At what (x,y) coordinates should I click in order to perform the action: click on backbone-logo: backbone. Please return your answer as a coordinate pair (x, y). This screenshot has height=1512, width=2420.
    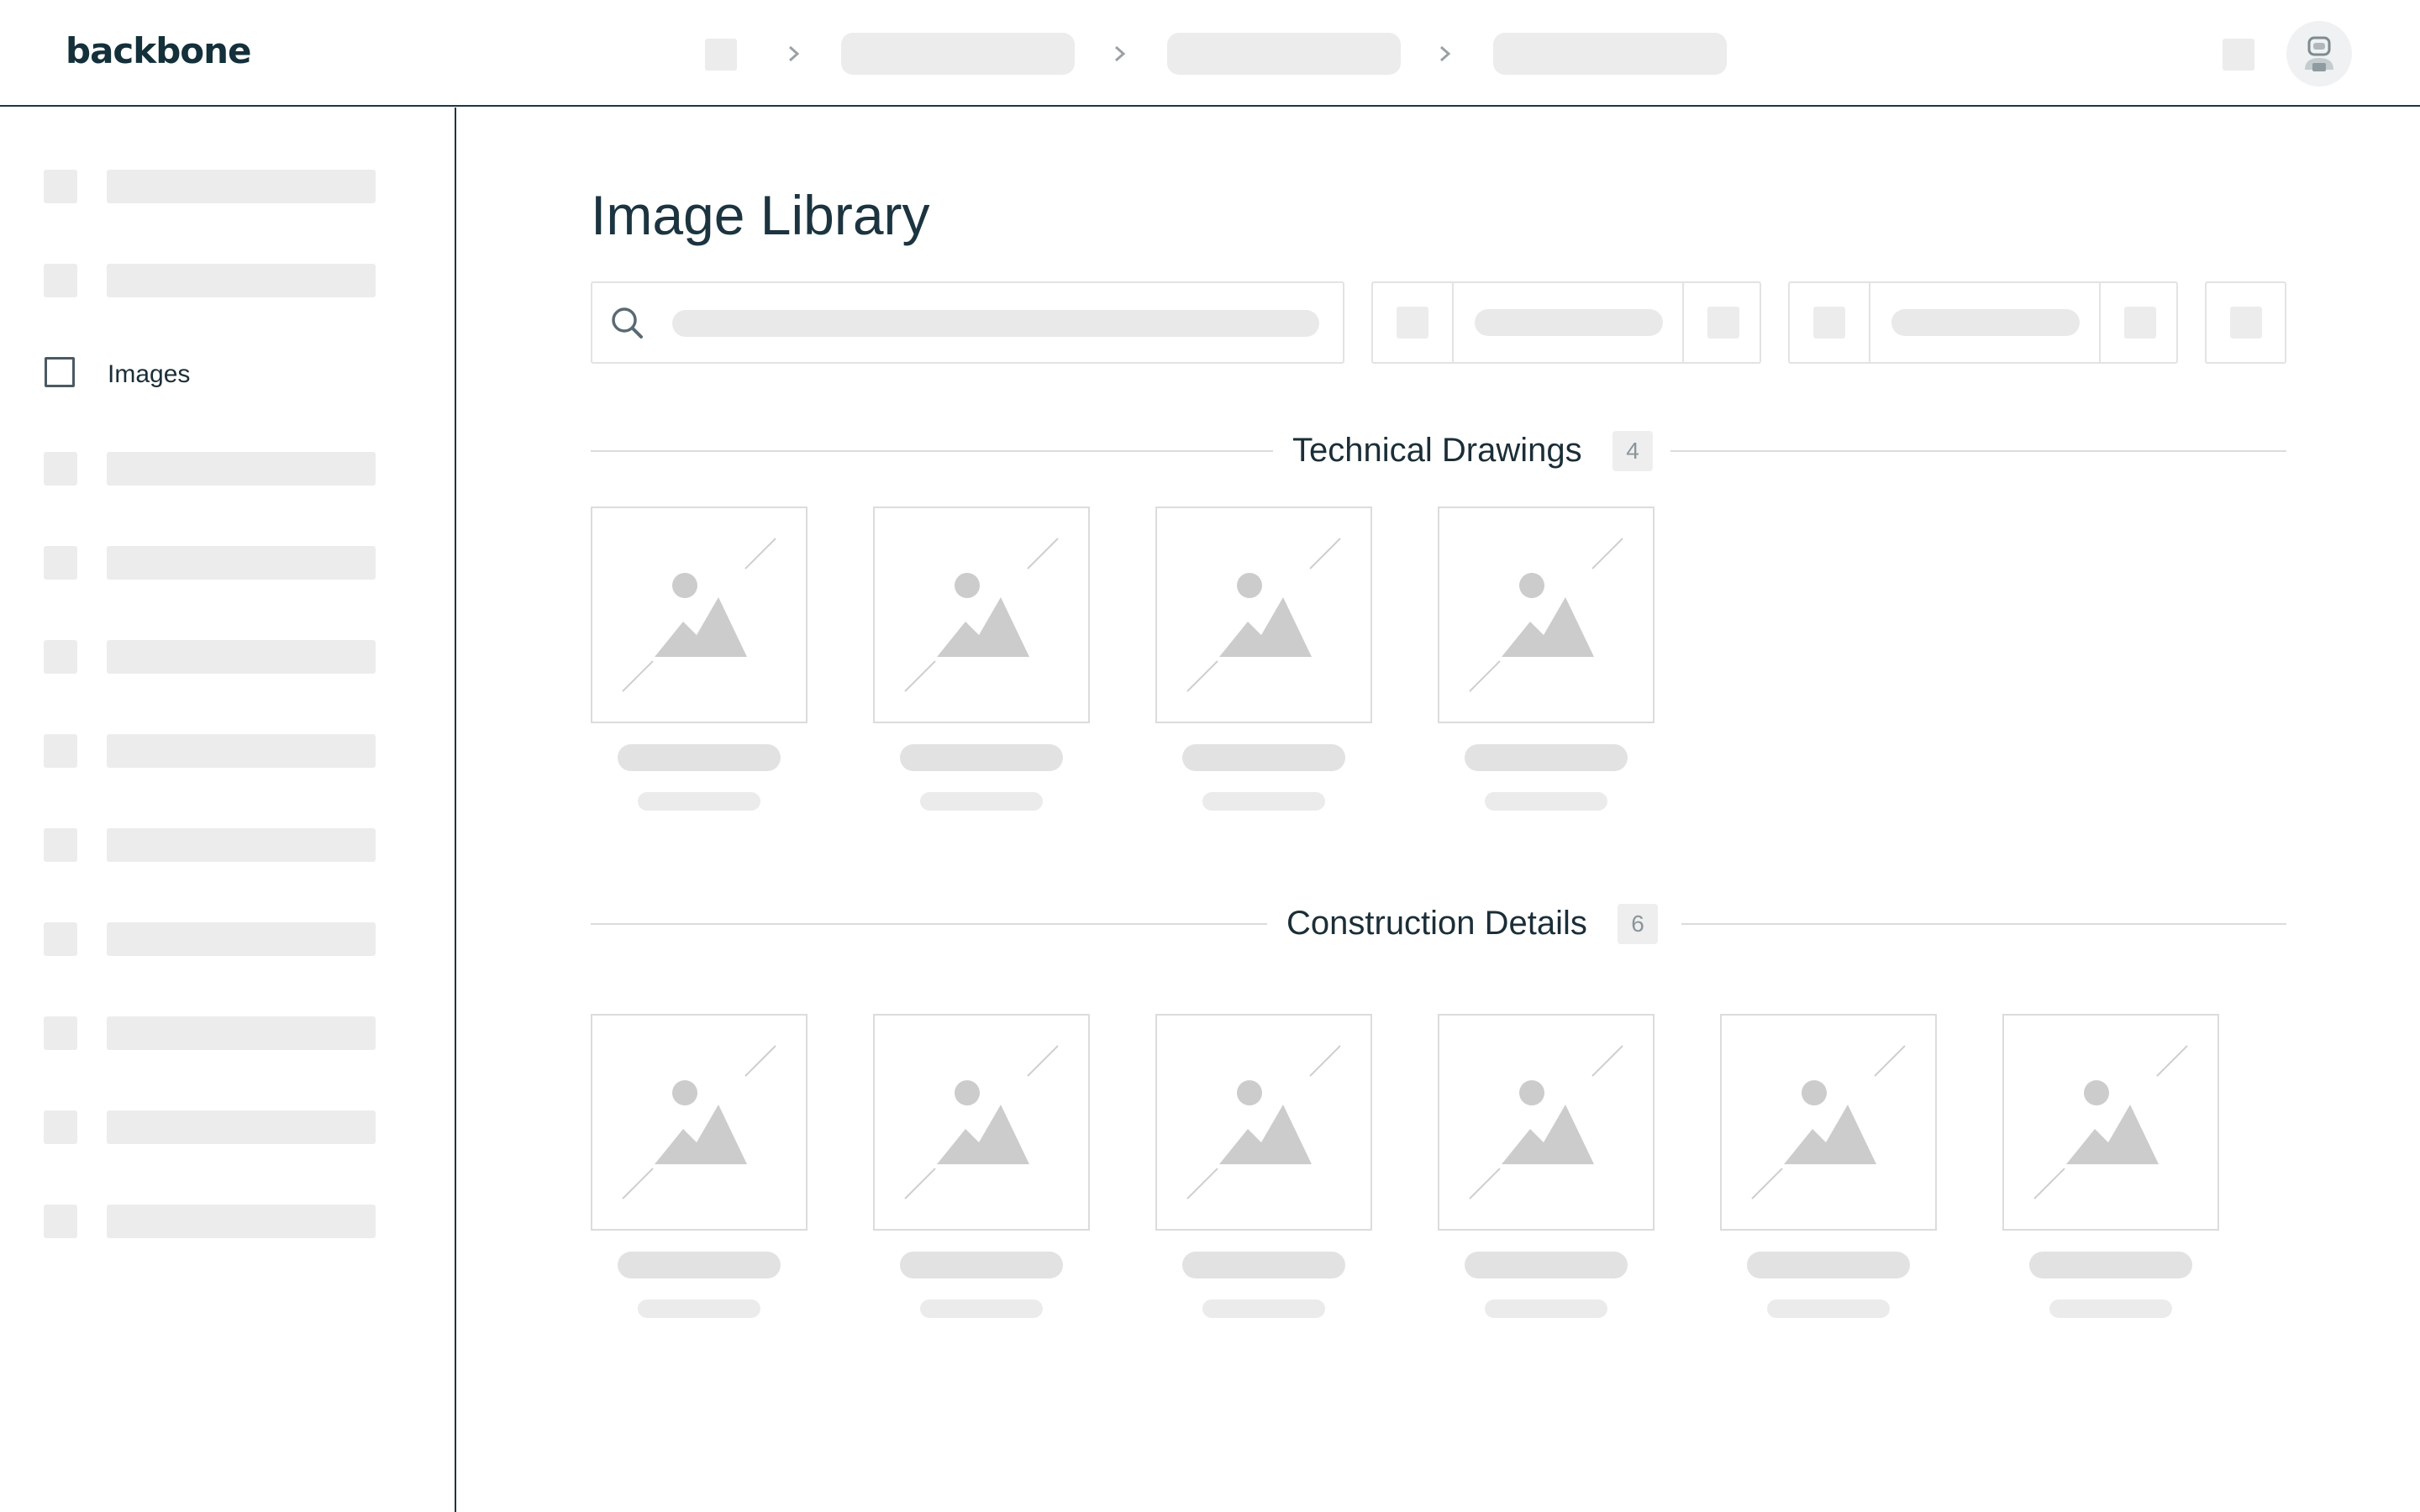
    Looking at the image, I should click on (159, 50).